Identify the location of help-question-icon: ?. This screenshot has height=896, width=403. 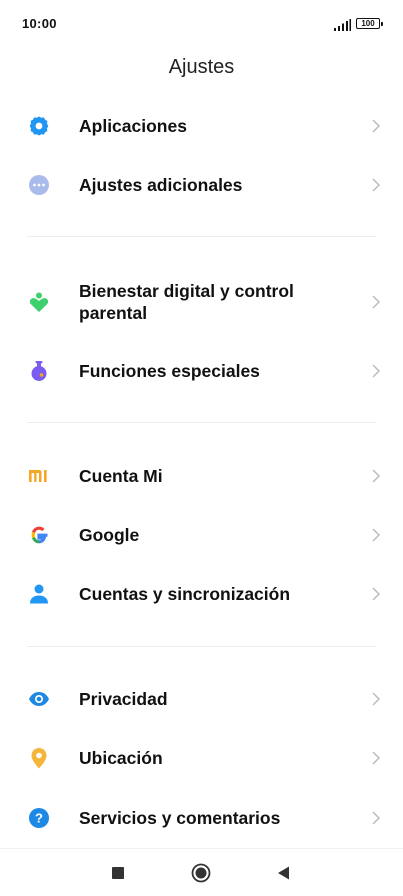
(39, 818).